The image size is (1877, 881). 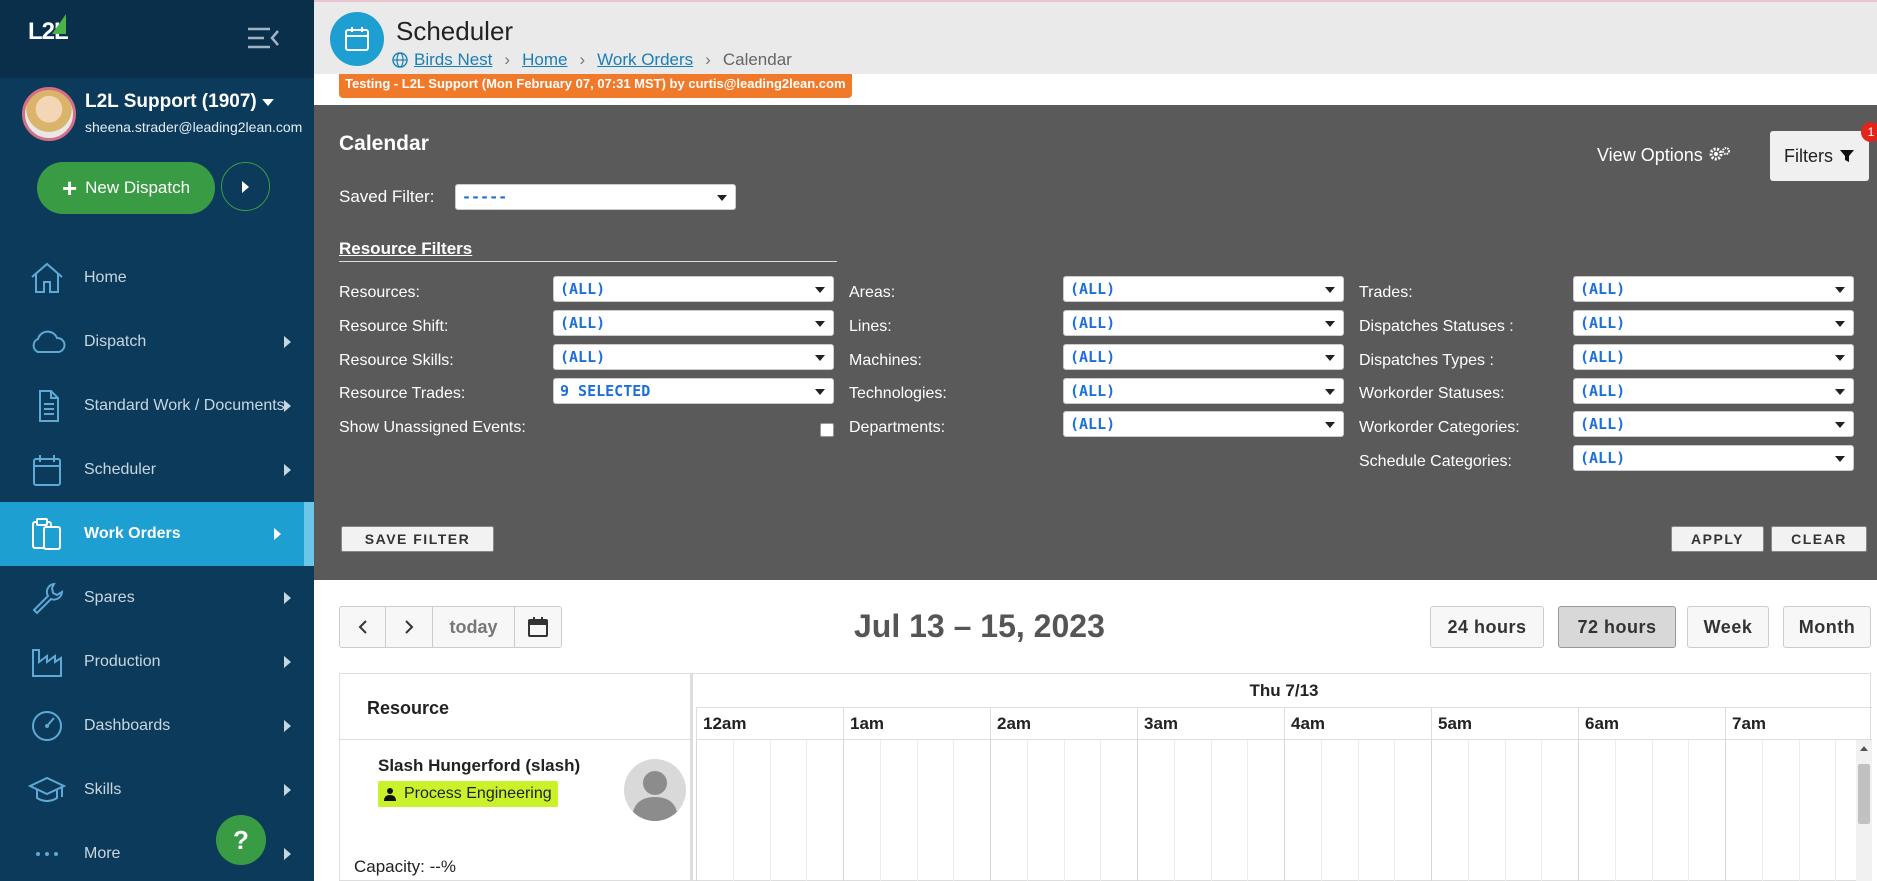 What do you see at coordinates (1713, 424) in the screenshot?
I see `workorder-categories-select: (ALL)` at bounding box center [1713, 424].